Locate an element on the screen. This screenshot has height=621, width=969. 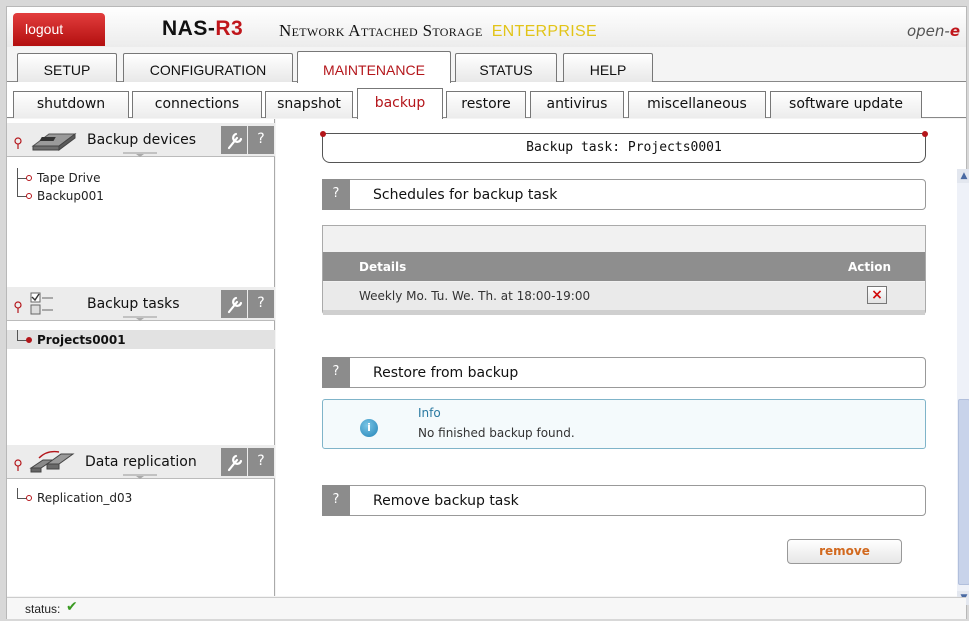
tree-item-task: Projects0001 is located at coordinates (71, 338).